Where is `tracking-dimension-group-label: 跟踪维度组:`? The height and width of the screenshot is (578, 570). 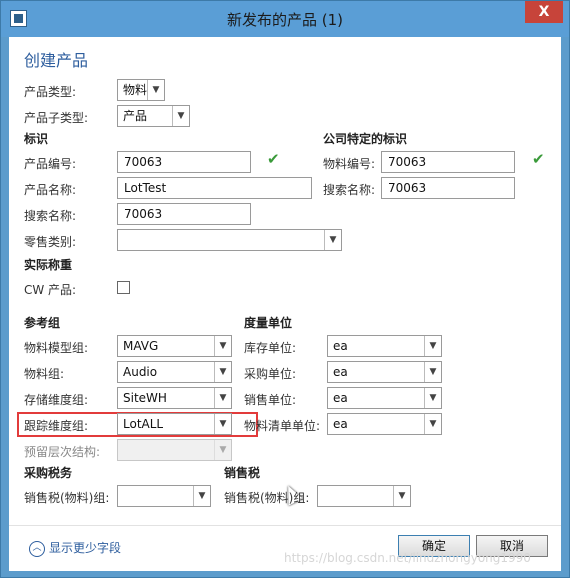 tracking-dimension-group-label: 跟踪维度组: is located at coordinates (56, 426).